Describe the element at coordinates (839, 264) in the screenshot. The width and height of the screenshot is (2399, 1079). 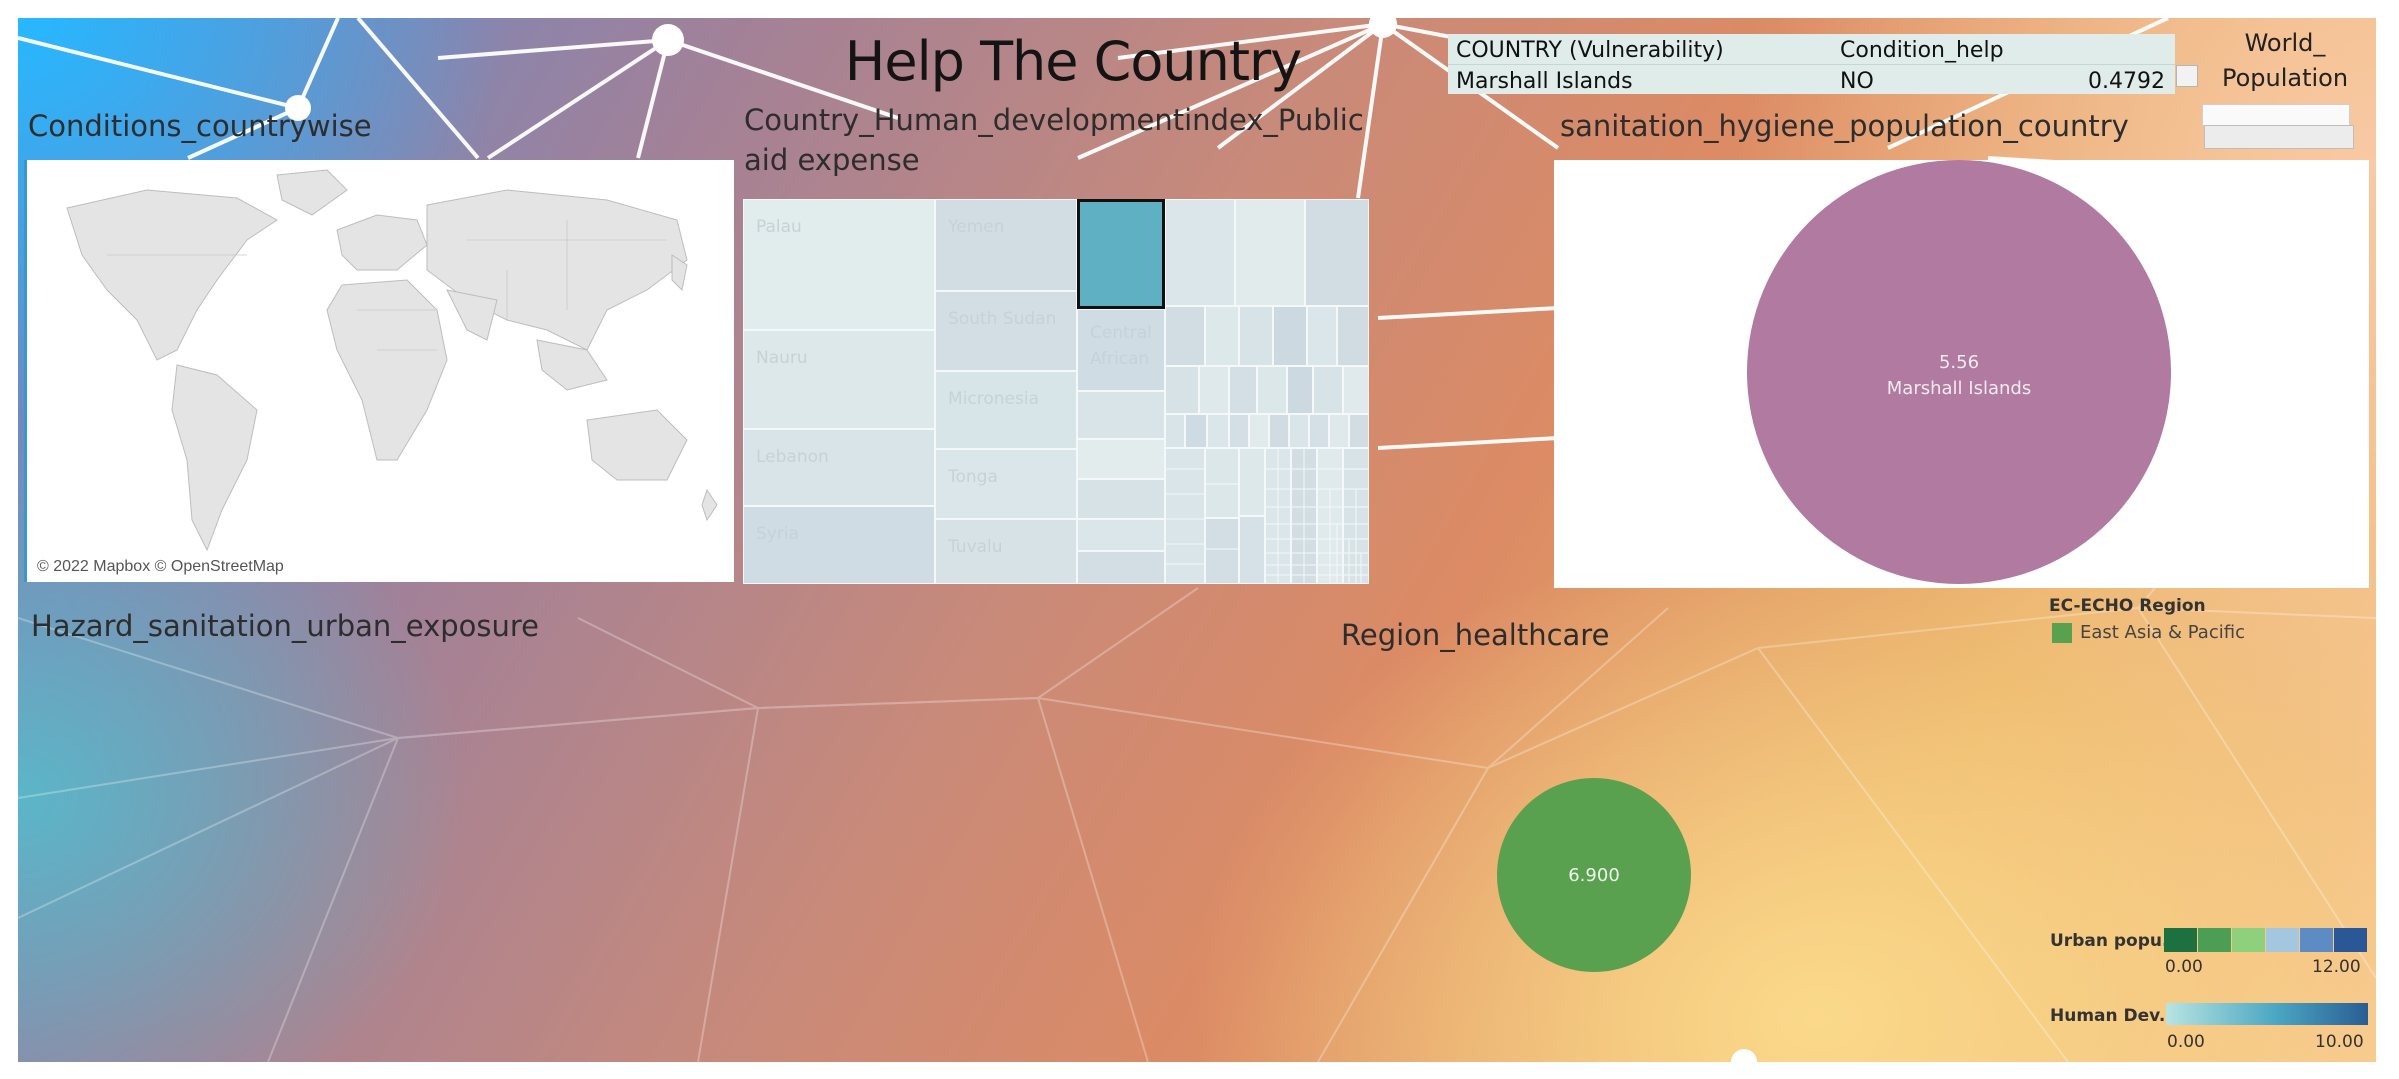
I see `treemap-cell-palau: Palau` at that location.